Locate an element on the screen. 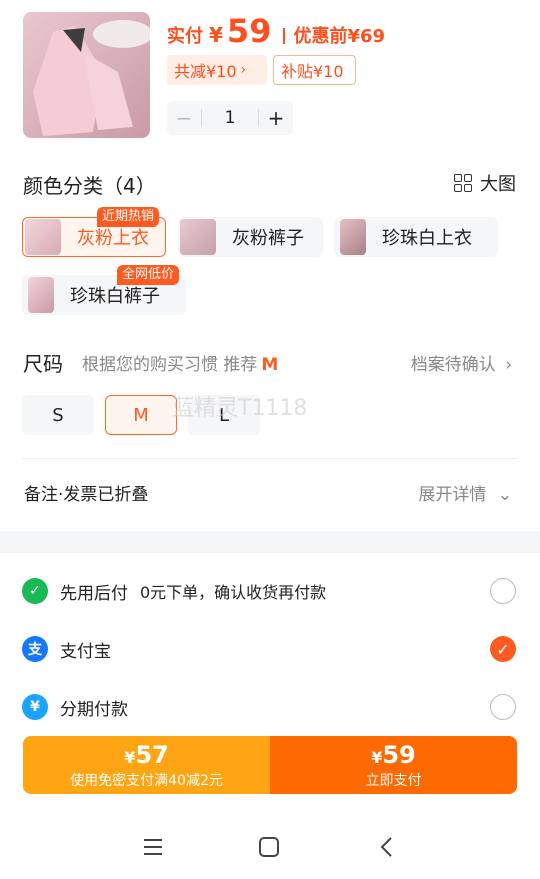 The height and width of the screenshot is (879, 540). back-icon is located at coordinates (387, 847).